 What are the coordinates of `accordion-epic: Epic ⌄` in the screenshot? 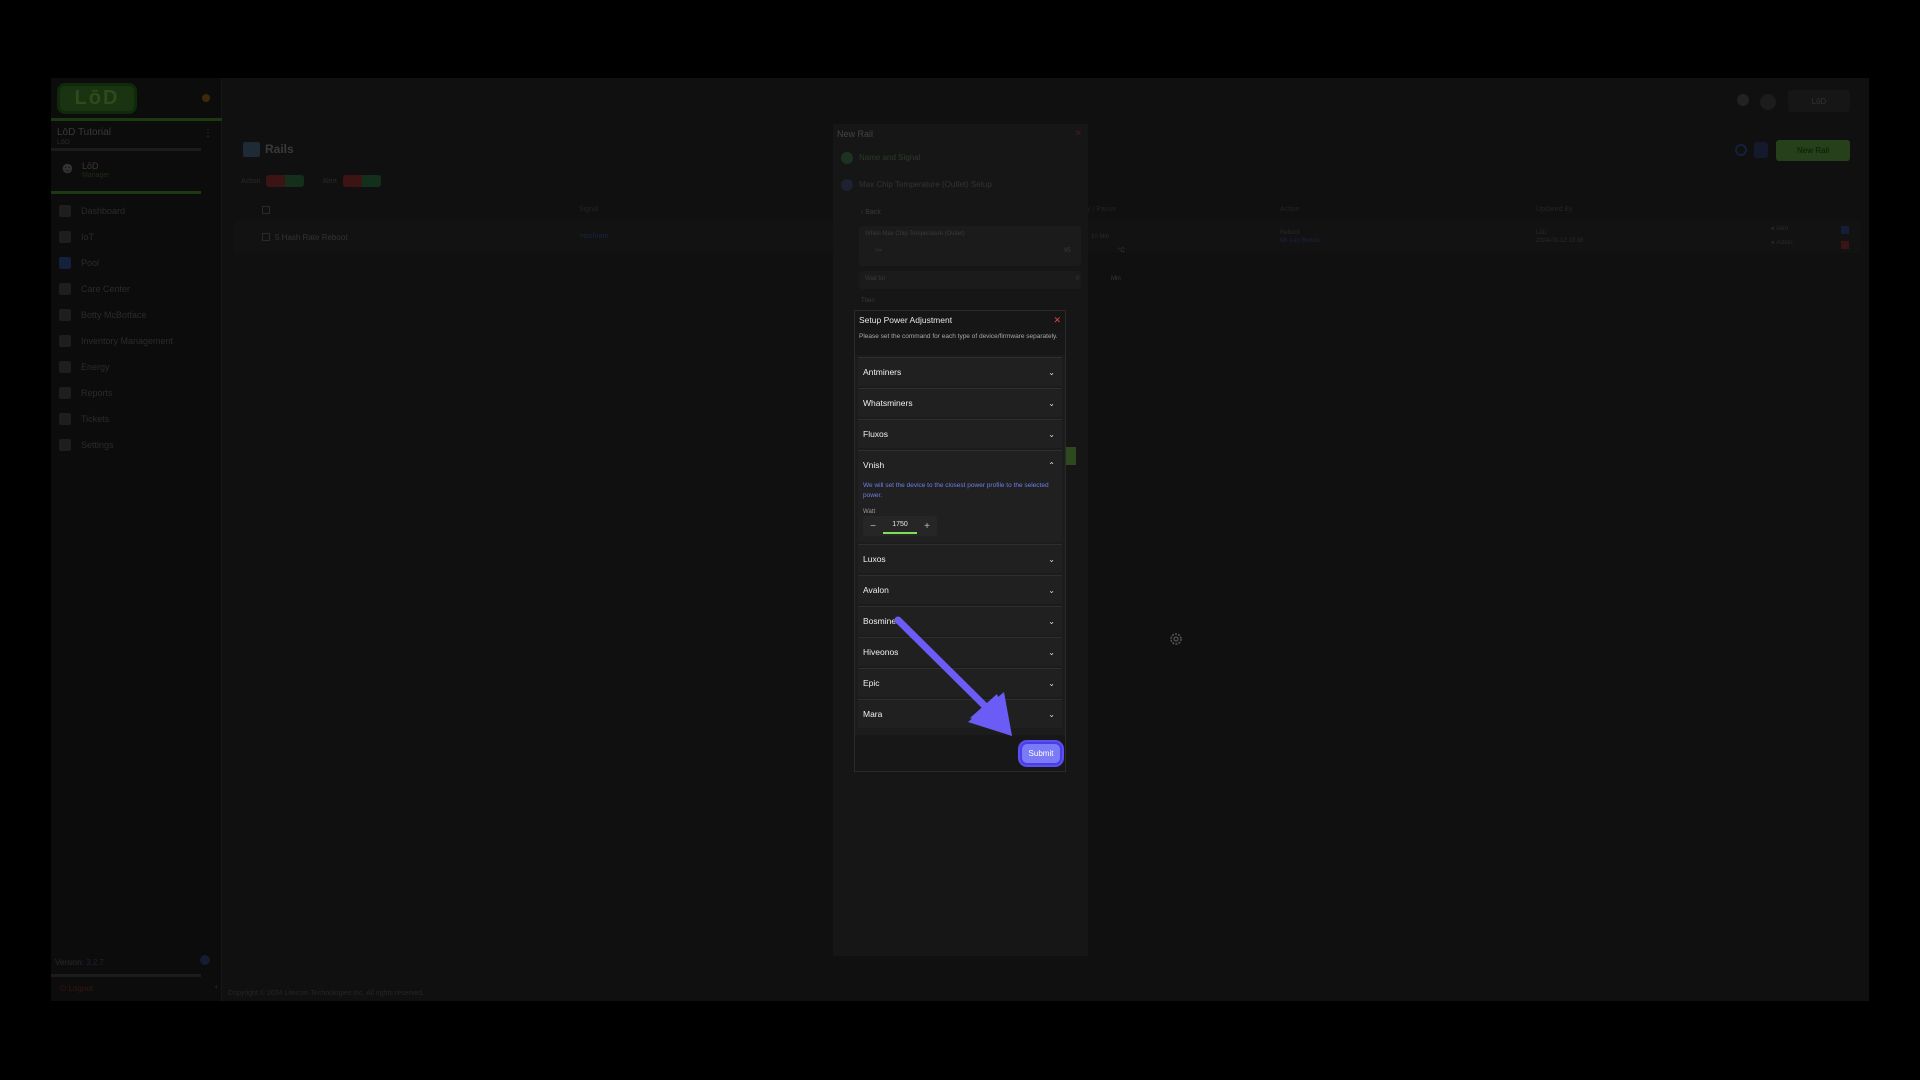 It's located at (960, 682).